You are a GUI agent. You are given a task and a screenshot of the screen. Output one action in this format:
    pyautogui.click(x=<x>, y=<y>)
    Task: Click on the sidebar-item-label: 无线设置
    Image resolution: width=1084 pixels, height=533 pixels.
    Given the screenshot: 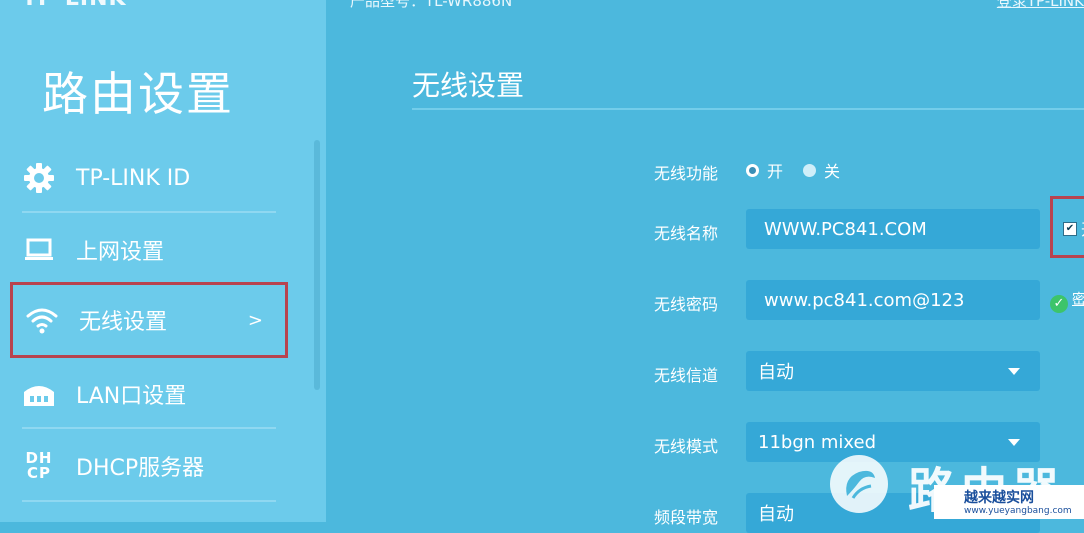 What is the action you would take?
    pyautogui.click(x=123, y=322)
    